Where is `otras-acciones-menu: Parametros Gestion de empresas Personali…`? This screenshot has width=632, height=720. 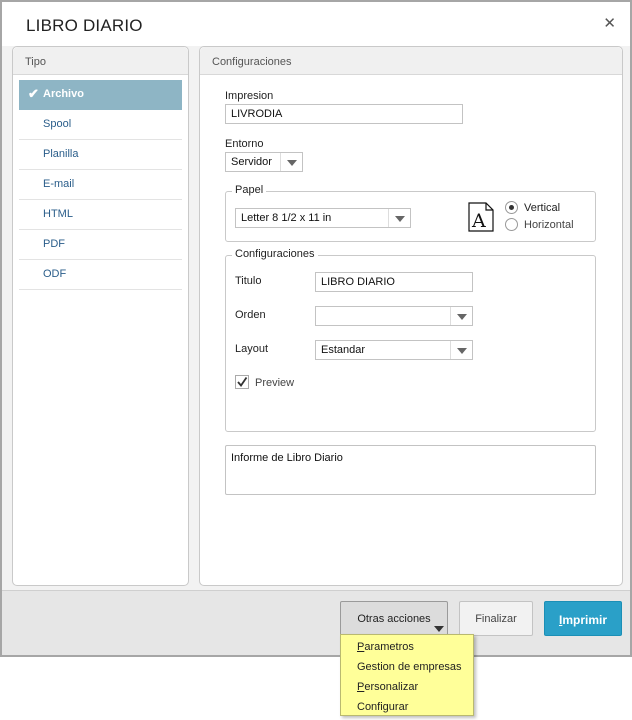
otras-acciones-menu: Parametros Gestion de empresas Personali… is located at coordinates (407, 675).